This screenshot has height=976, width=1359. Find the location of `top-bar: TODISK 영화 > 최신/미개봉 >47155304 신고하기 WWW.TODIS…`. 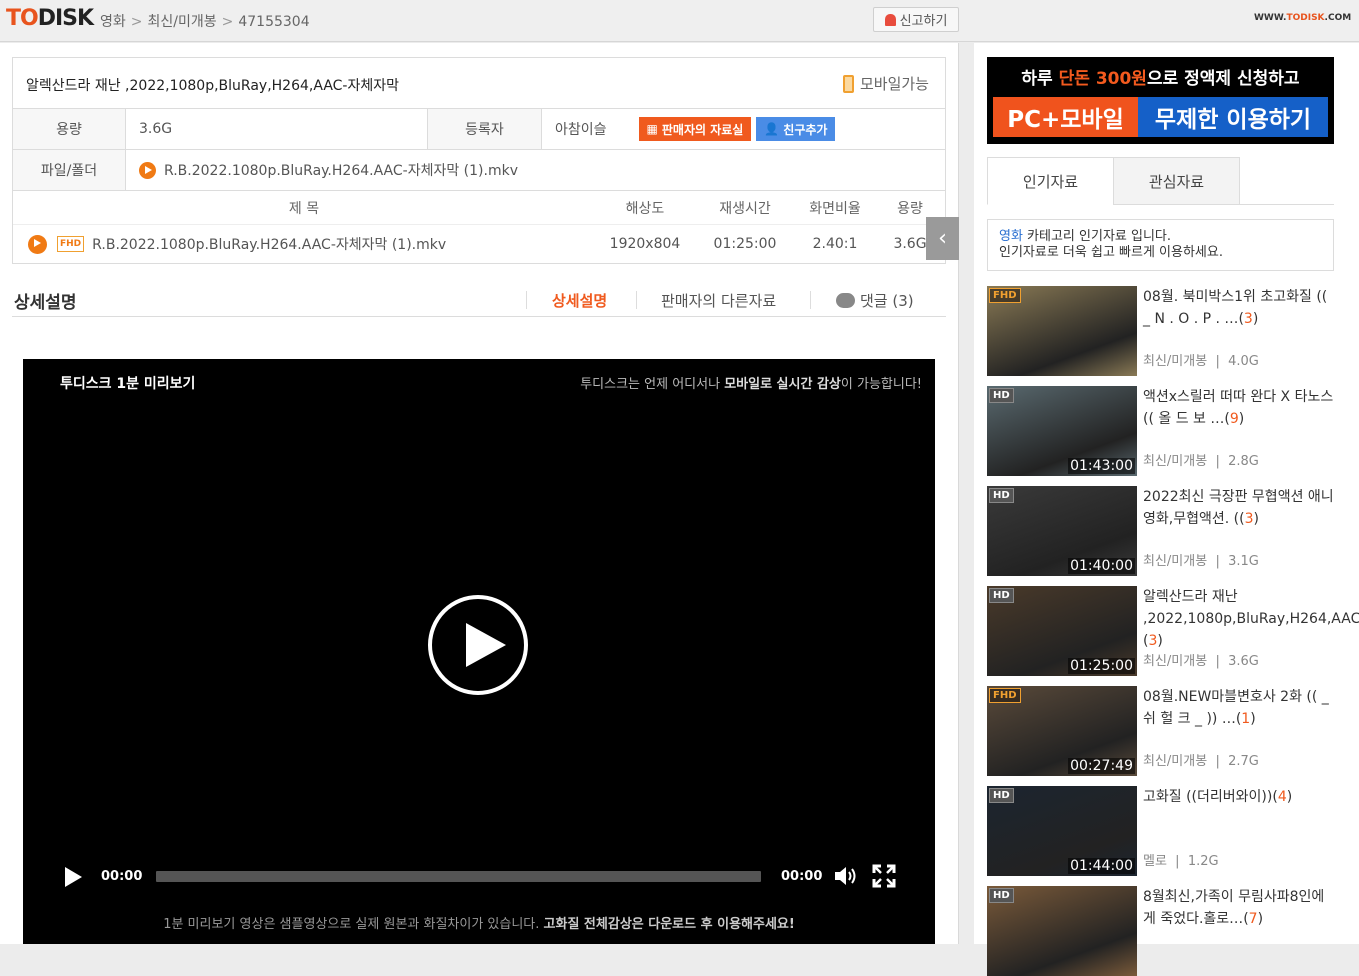

top-bar: TODISK 영화 > 최신/미개봉 >47155304 신고하기 WWW.TODIS… is located at coordinates (679, 21).